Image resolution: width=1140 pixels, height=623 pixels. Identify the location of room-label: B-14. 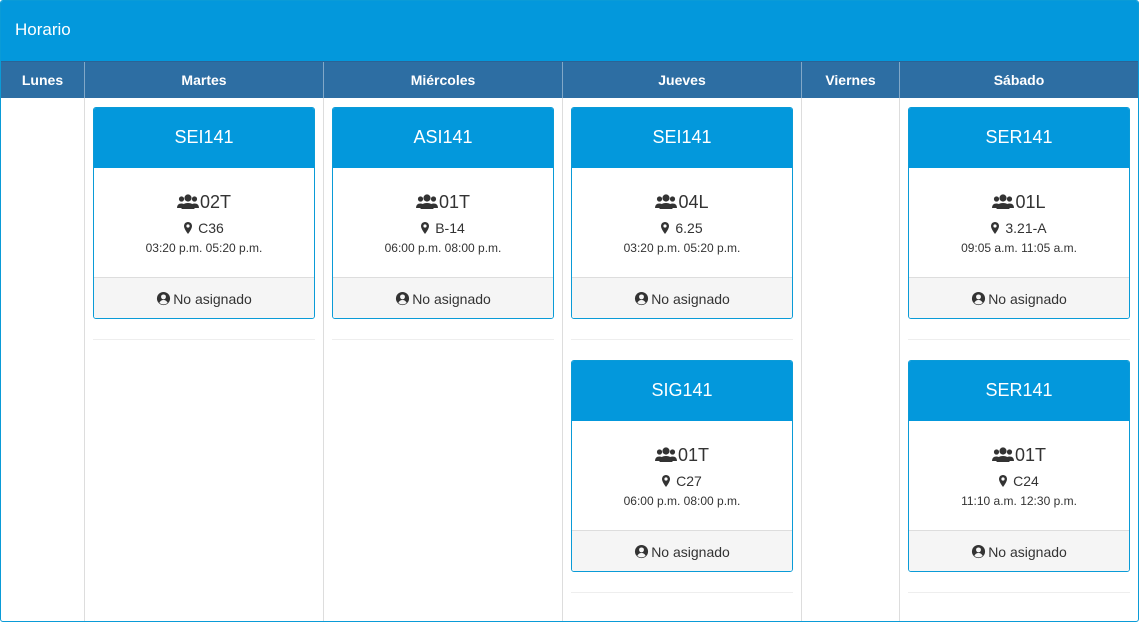
(450, 228).